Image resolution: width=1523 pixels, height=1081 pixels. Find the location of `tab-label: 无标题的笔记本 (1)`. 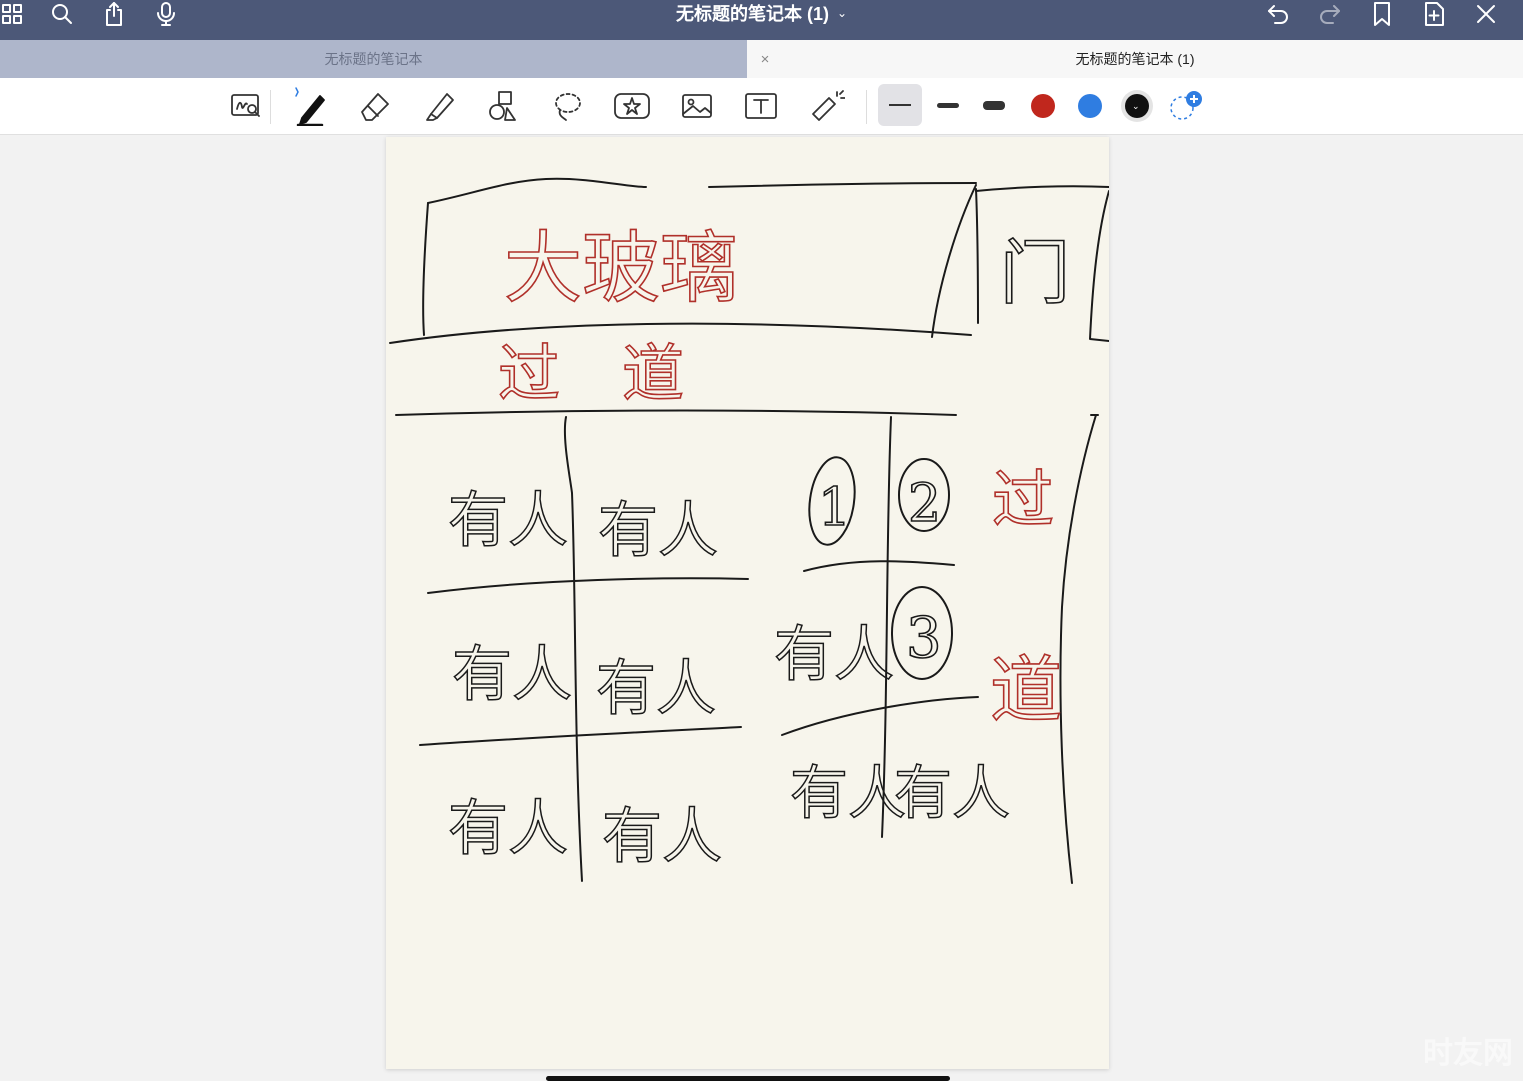

tab-label: 无标题的笔记本 (1) is located at coordinates (1135, 59).